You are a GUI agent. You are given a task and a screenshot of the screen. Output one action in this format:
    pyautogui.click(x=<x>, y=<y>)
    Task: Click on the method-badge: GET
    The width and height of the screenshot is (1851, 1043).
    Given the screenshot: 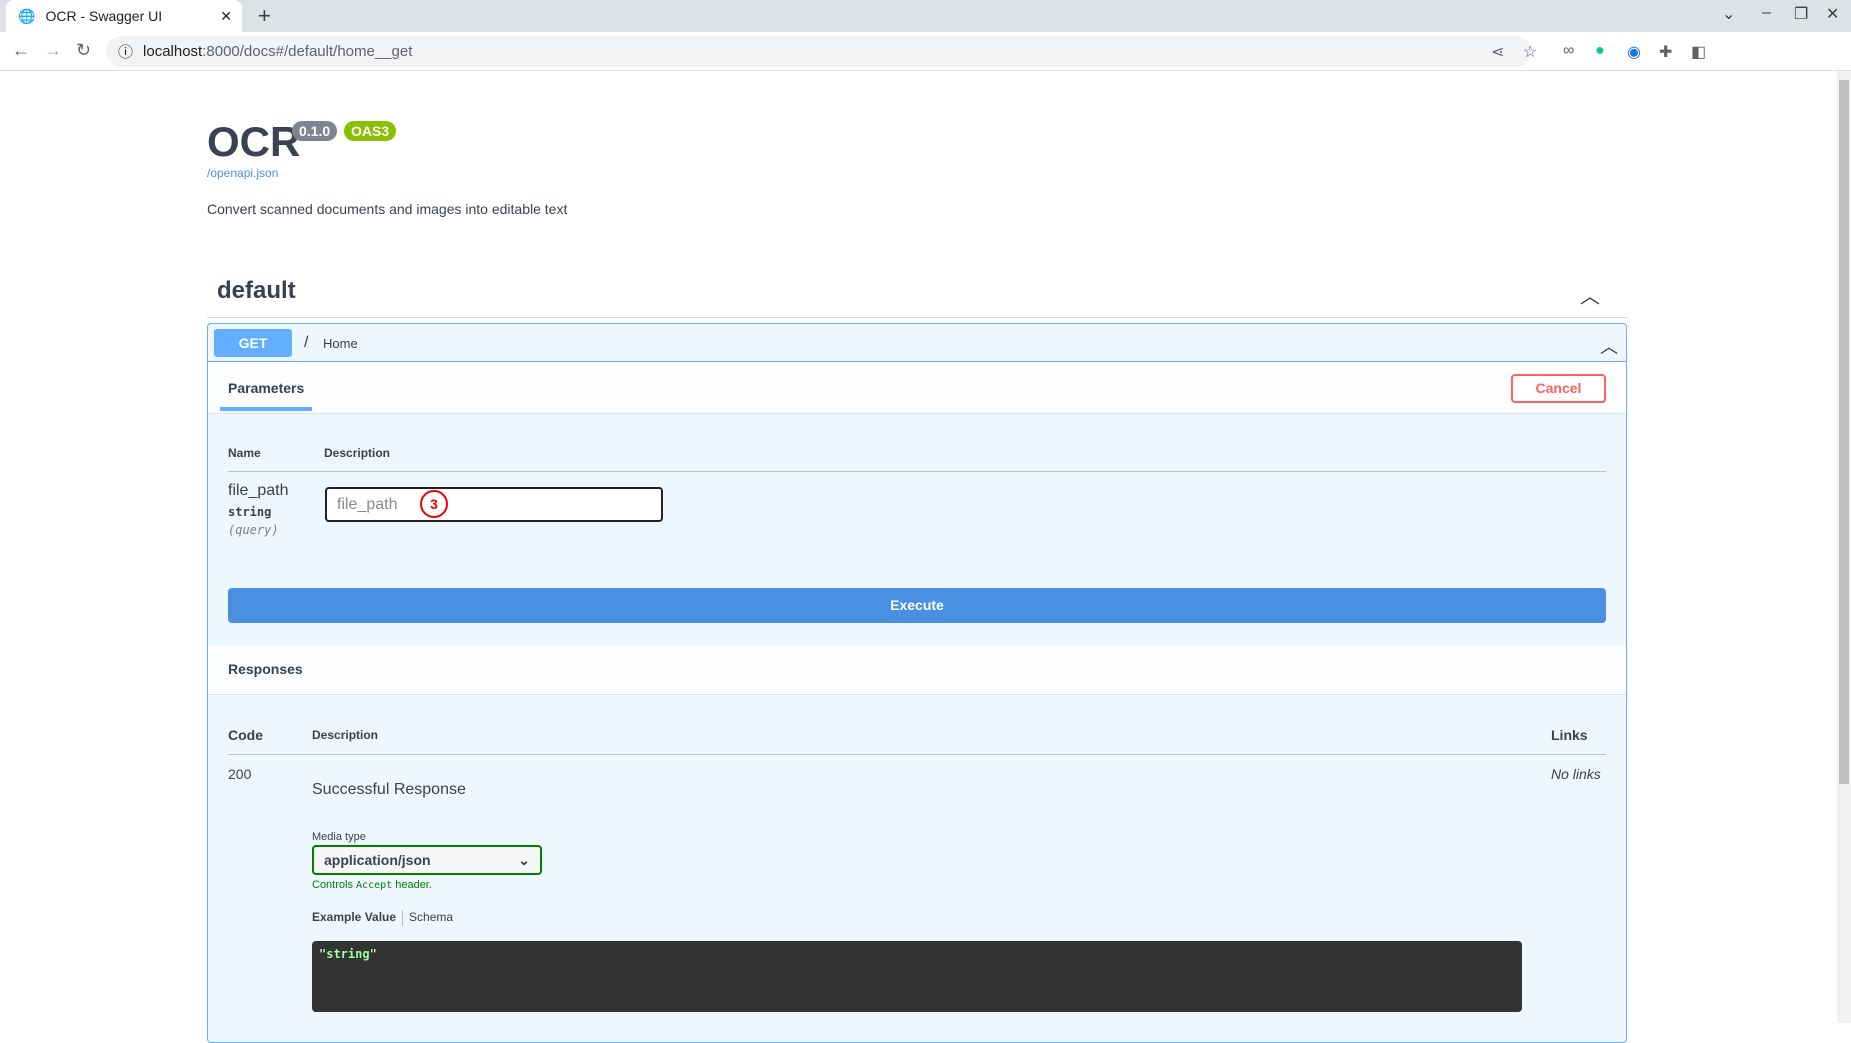 What is the action you would take?
    pyautogui.click(x=253, y=343)
    